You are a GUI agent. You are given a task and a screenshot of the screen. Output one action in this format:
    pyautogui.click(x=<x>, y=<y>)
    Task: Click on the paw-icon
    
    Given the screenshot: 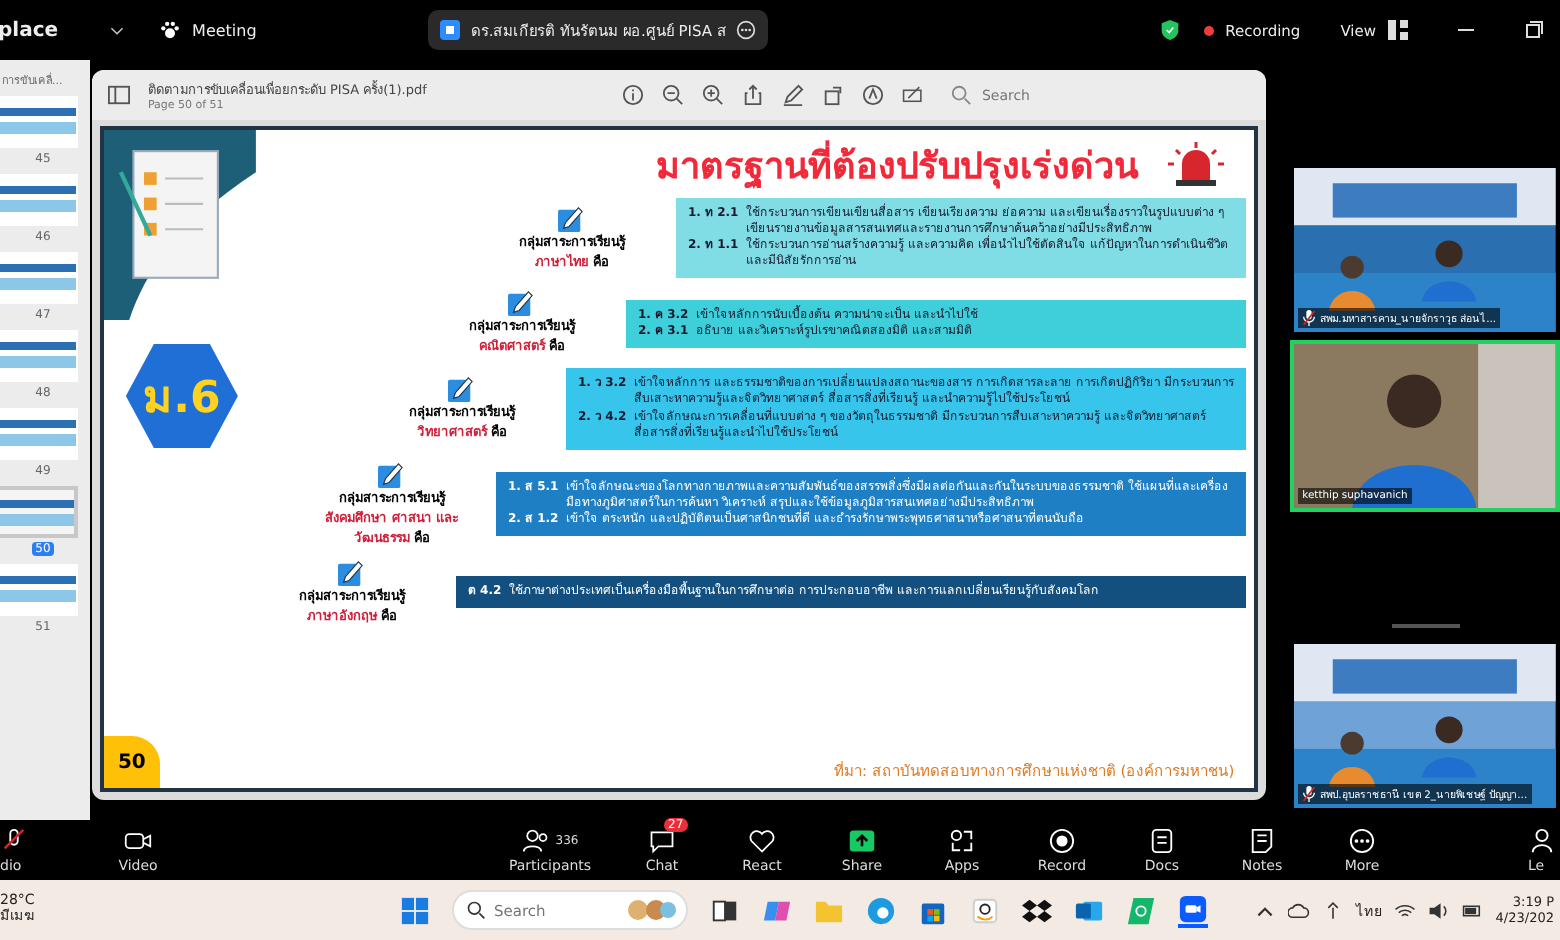 What is the action you would take?
    pyautogui.click(x=170, y=30)
    